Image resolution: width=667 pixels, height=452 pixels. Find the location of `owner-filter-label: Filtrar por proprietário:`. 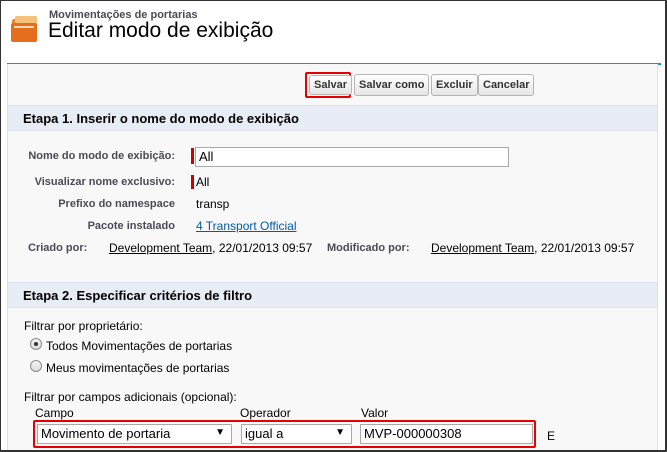

owner-filter-label: Filtrar por proprietário: is located at coordinates (83, 326).